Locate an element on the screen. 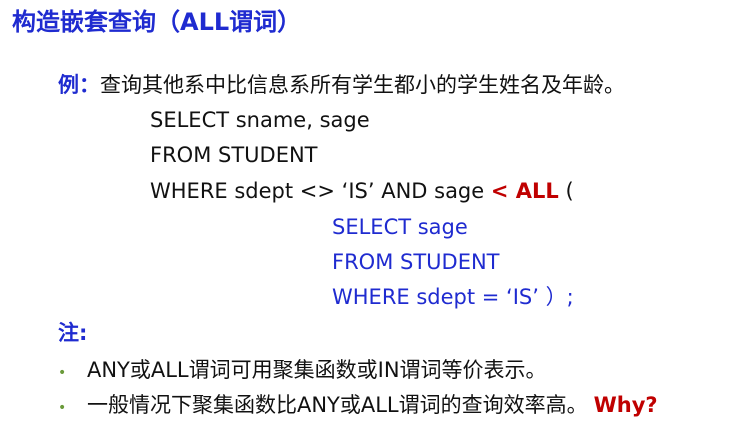 The height and width of the screenshot is (429, 736). page-title: 构造嵌套查询（ALL谓词） is located at coordinates (157, 22).